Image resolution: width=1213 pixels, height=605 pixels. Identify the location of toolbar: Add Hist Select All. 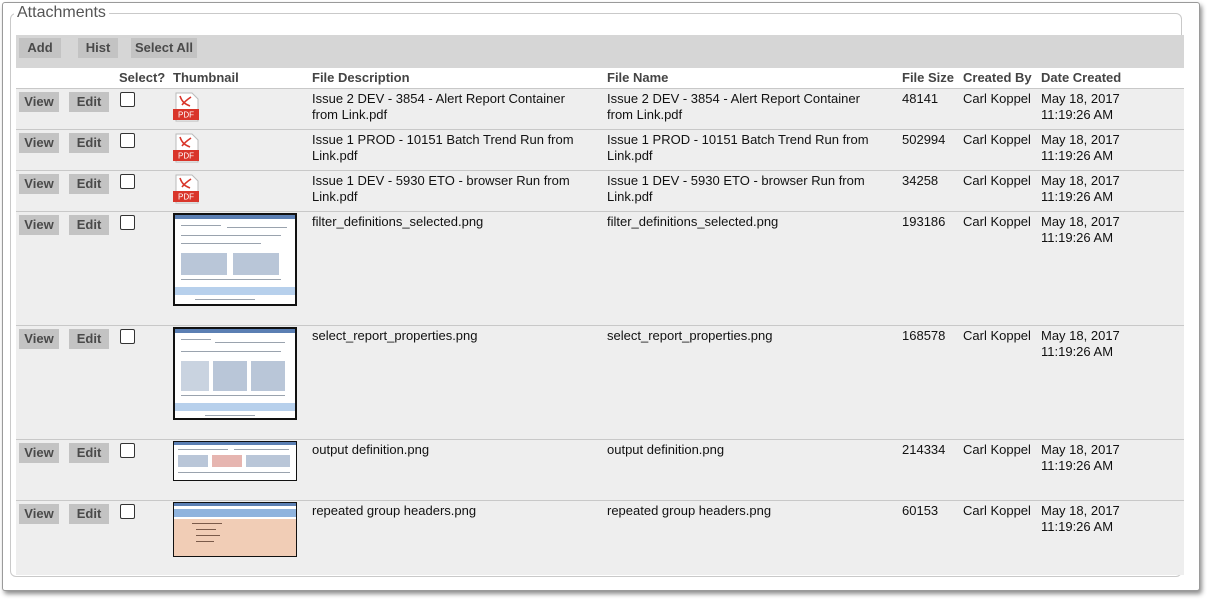
(600, 51).